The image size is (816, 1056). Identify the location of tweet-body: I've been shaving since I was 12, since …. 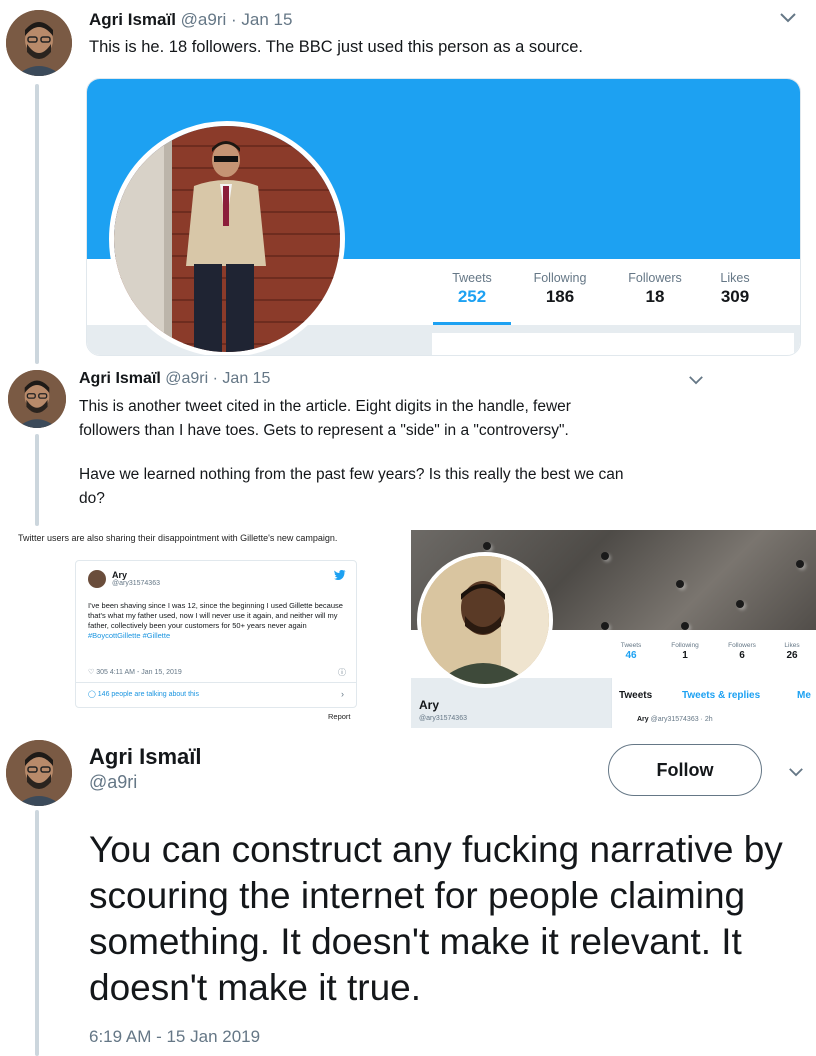
(215, 615).